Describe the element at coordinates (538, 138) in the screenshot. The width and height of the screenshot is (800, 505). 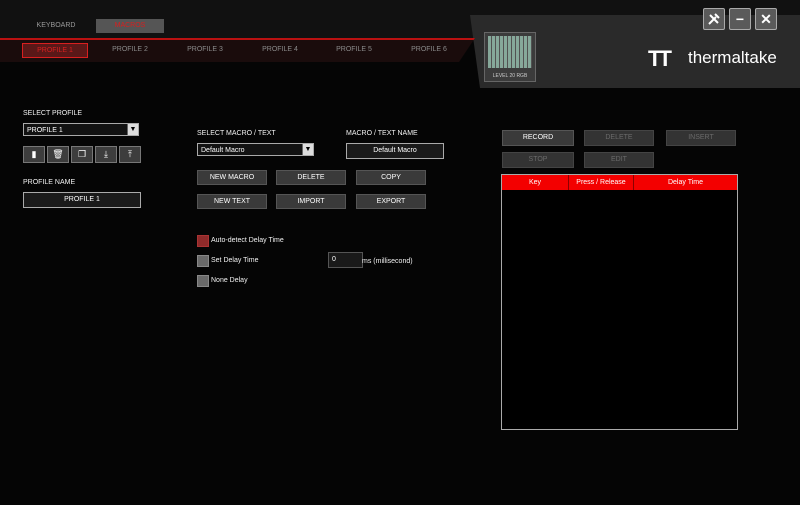
I see `record-button: RECORD` at that location.